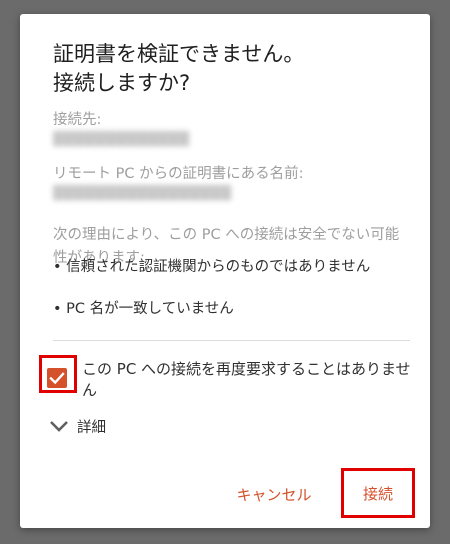  What do you see at coordinates (76, 426) in the screenshot?
I see `details-toggle: 詳細` at bounding box center [76, 426].